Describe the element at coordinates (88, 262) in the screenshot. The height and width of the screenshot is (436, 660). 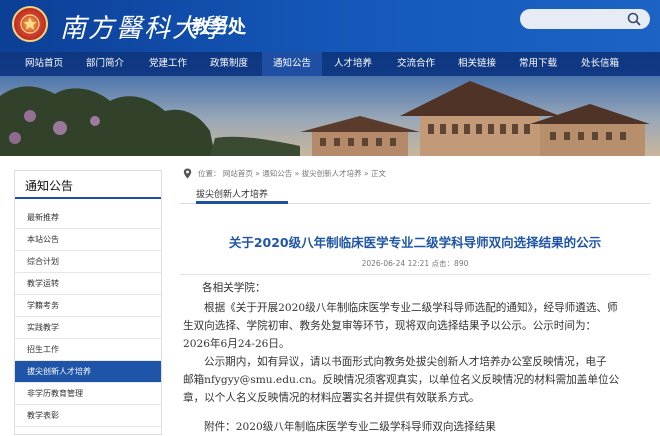
I see `sidebar-item-planning: 综合计划` at that location.